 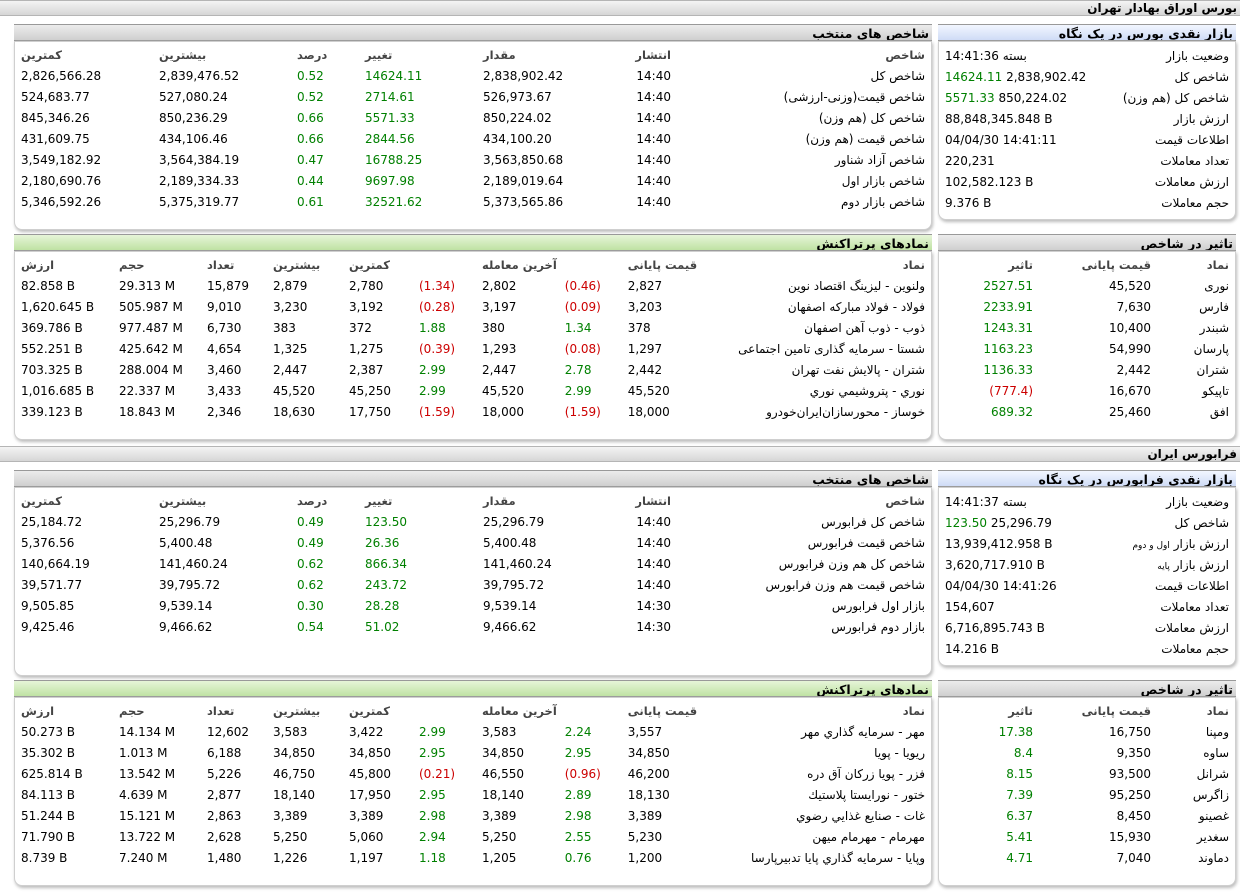 I want to click on impact-cell: شتران, so click(x=1194, y=369).